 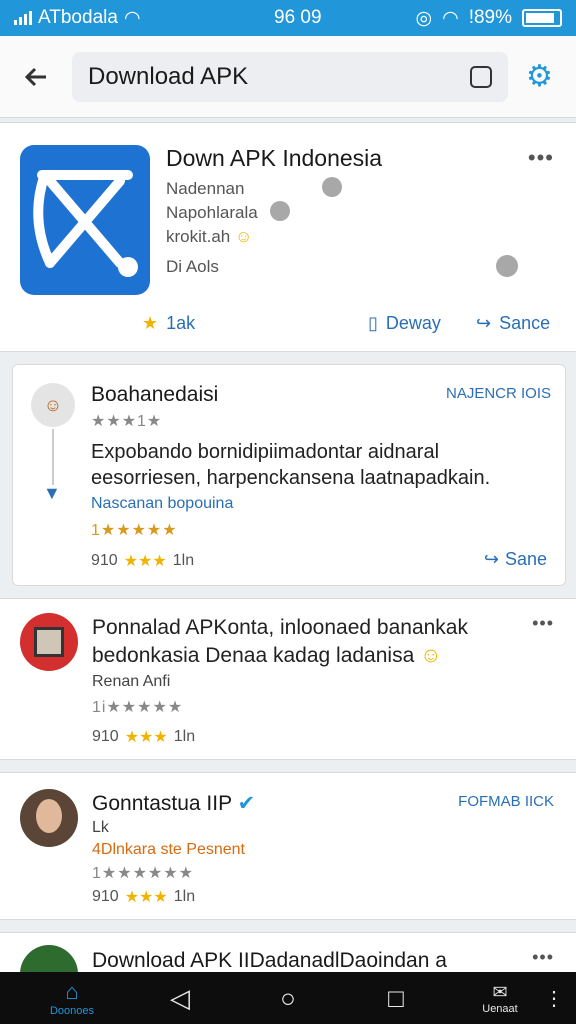 I want to click on review-share-button: ↪ Sane, so click(x=515, y=559).